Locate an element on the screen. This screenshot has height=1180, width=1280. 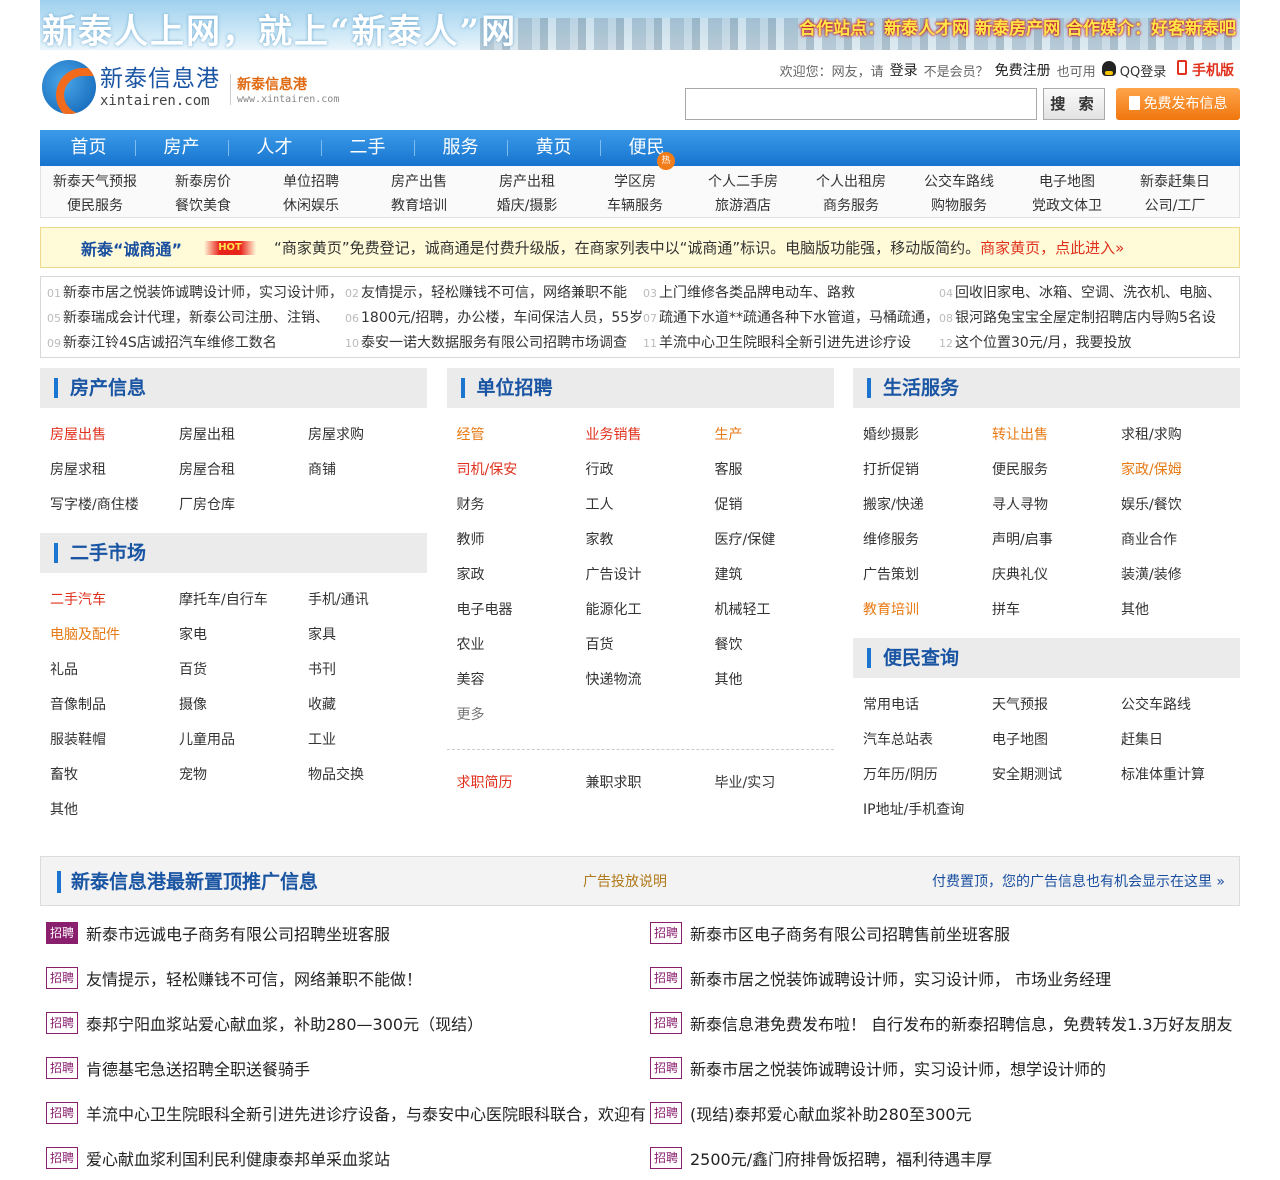
promo-item: 招聘 新泰信息港免费发布啦！ 自行发布的新泰招聘信息，免费转发1.3万好友朋友 is located at coordinates (942, 1022).